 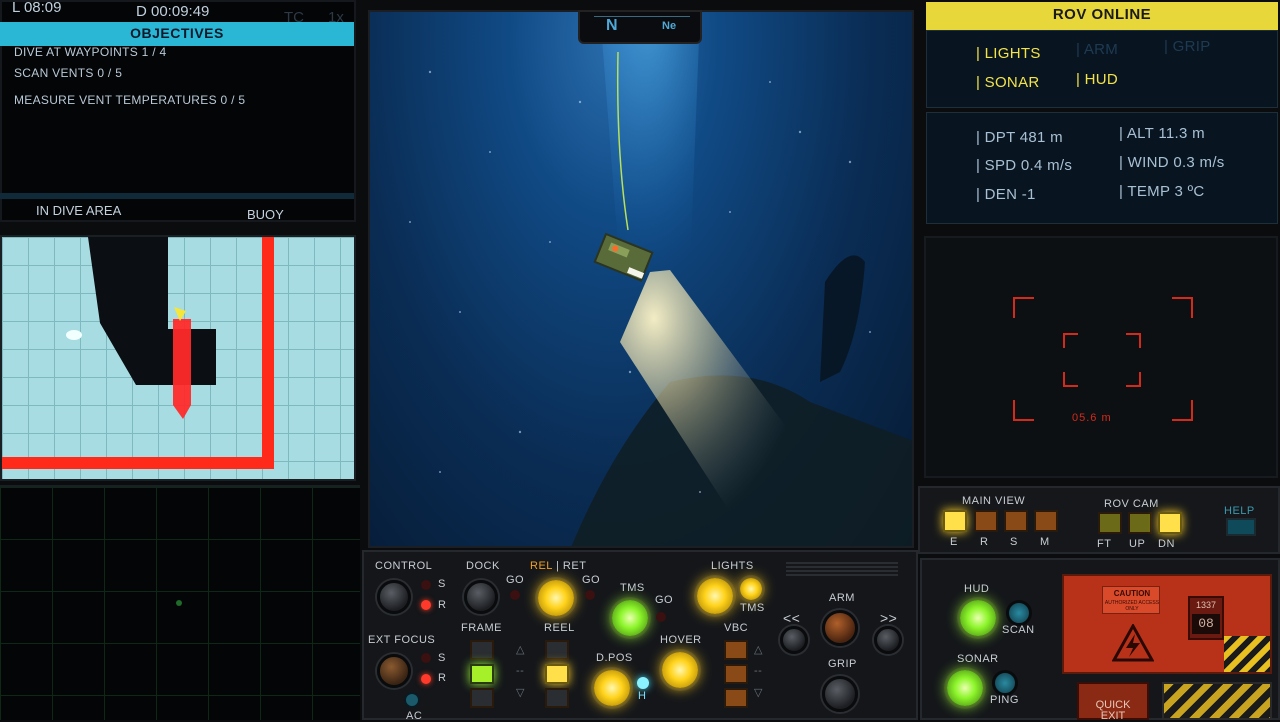 What do you see at coordinates (557, 674) in the screenshot?
I see `reel-center-button` at bounding box center [557, 674].